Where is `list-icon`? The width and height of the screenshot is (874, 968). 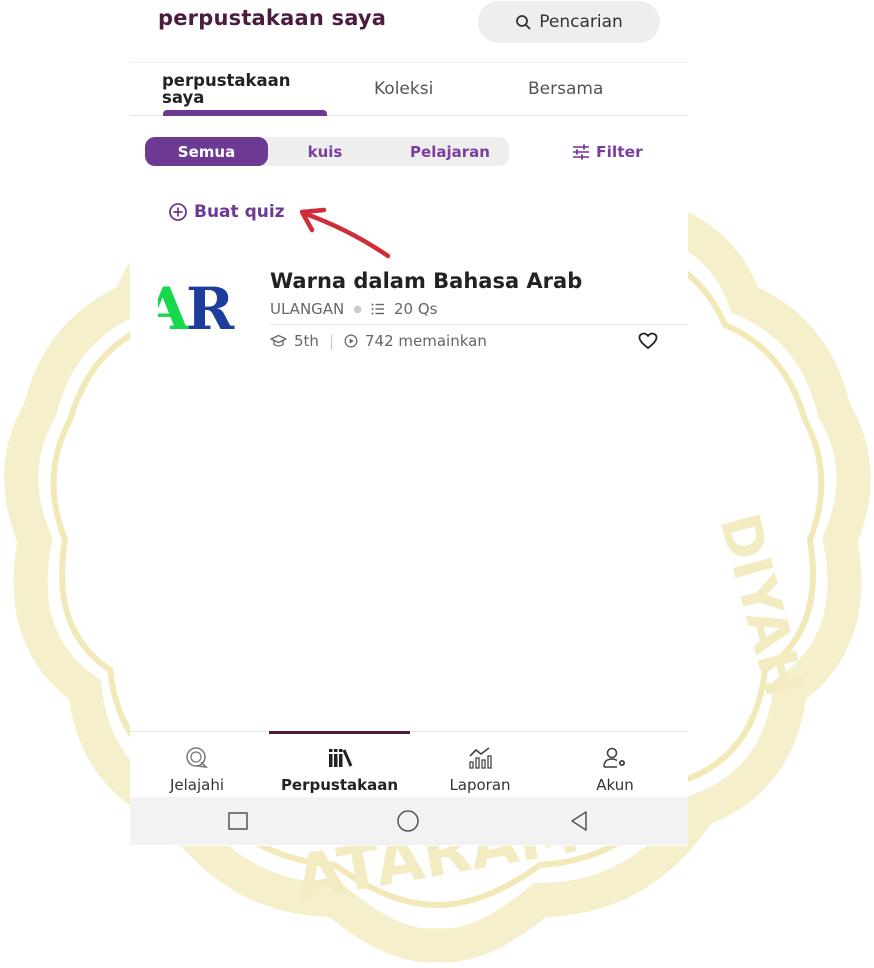 list-icon is located at coordinates (378, 309).